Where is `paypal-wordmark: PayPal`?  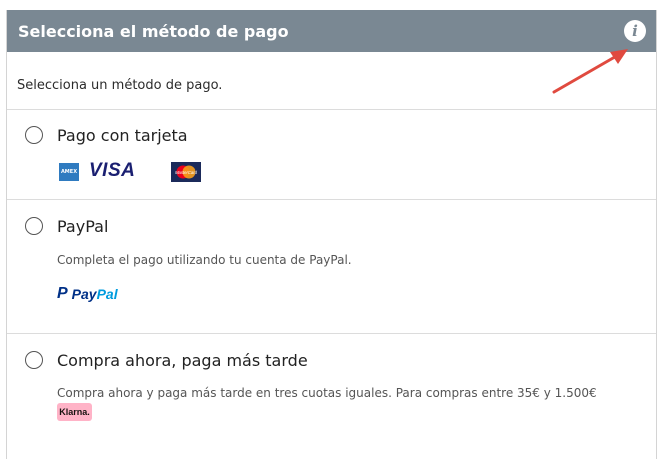 paypal-wordmark: PayPal is located at coordinates (95, 294).